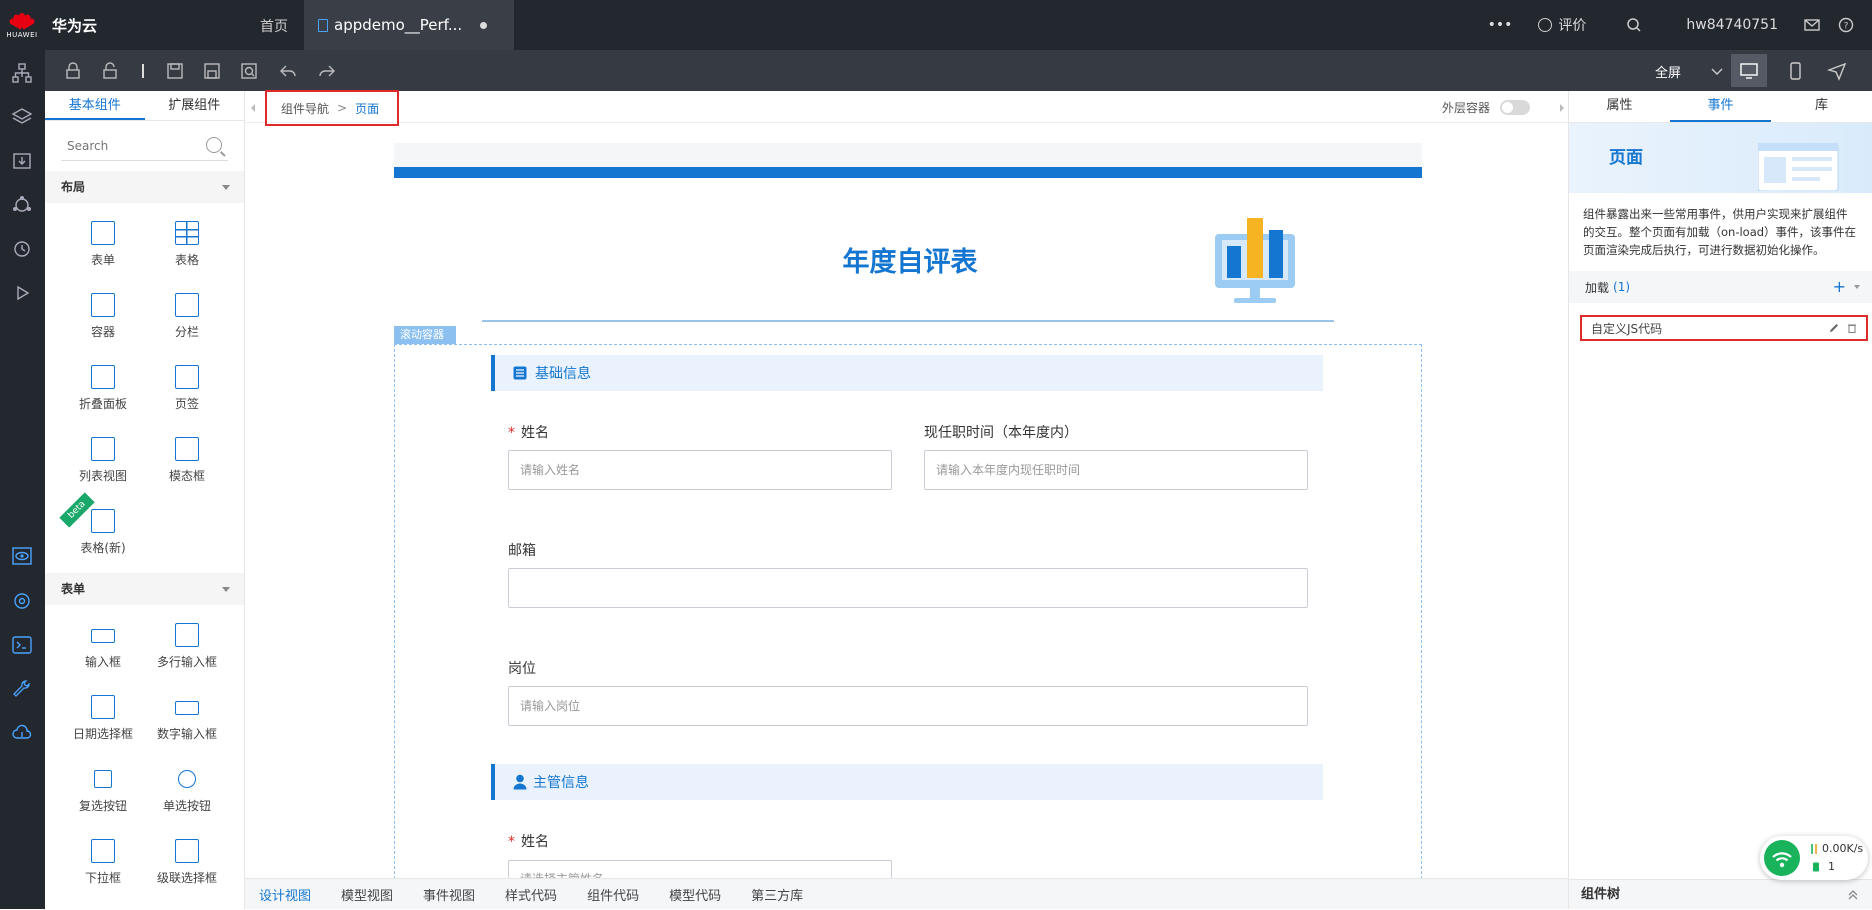  Describe the element at coordinates (449, 894) in the screenshot. I see `tab-event-view: 事件视图` at that location.